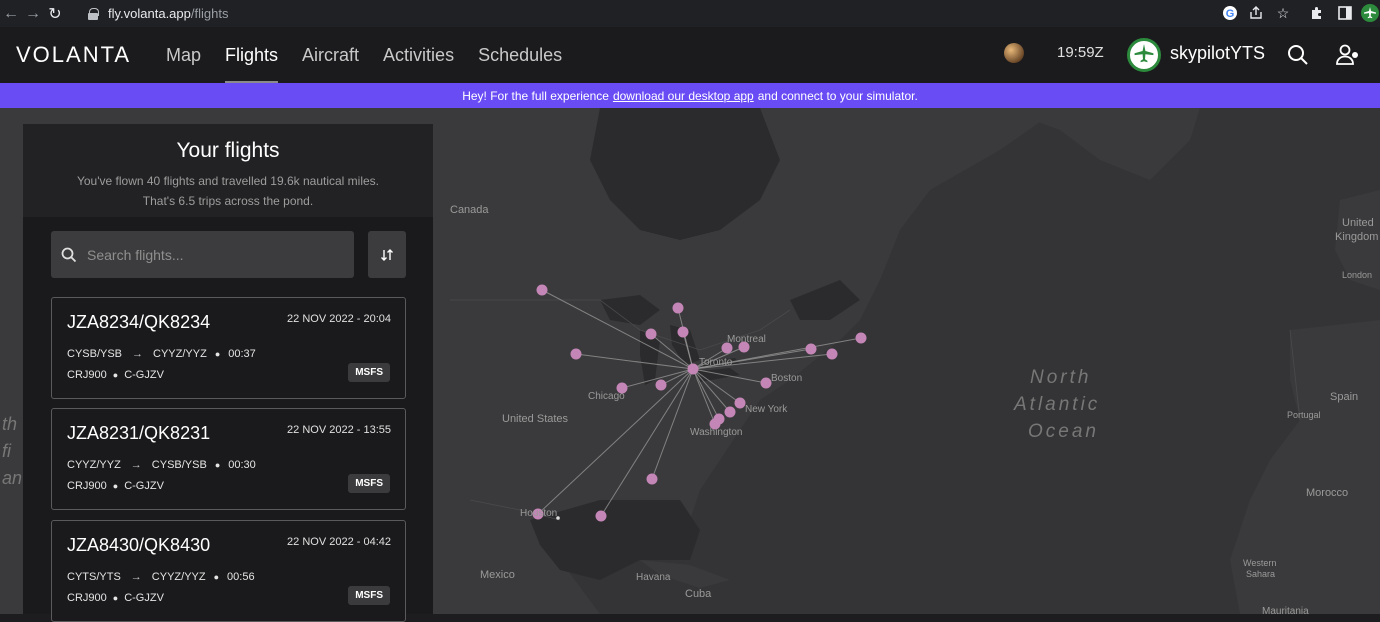 The height and width of the screenshot is (622, 1380). I want to click on map-label-london: London, so click(1357, 275).